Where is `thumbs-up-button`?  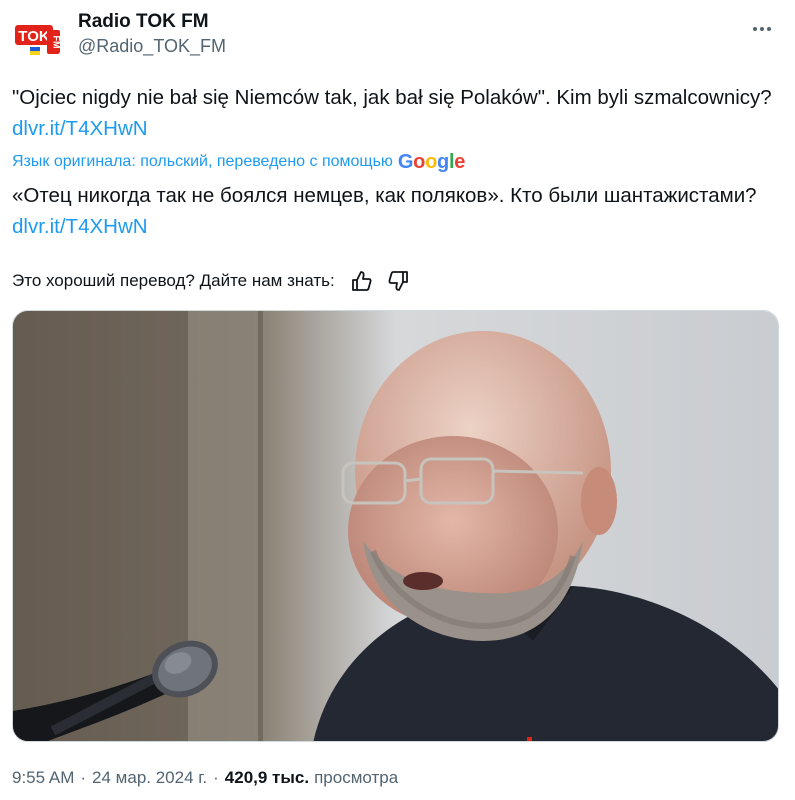 thumbs-up-button is located at coordinates (361, 281).